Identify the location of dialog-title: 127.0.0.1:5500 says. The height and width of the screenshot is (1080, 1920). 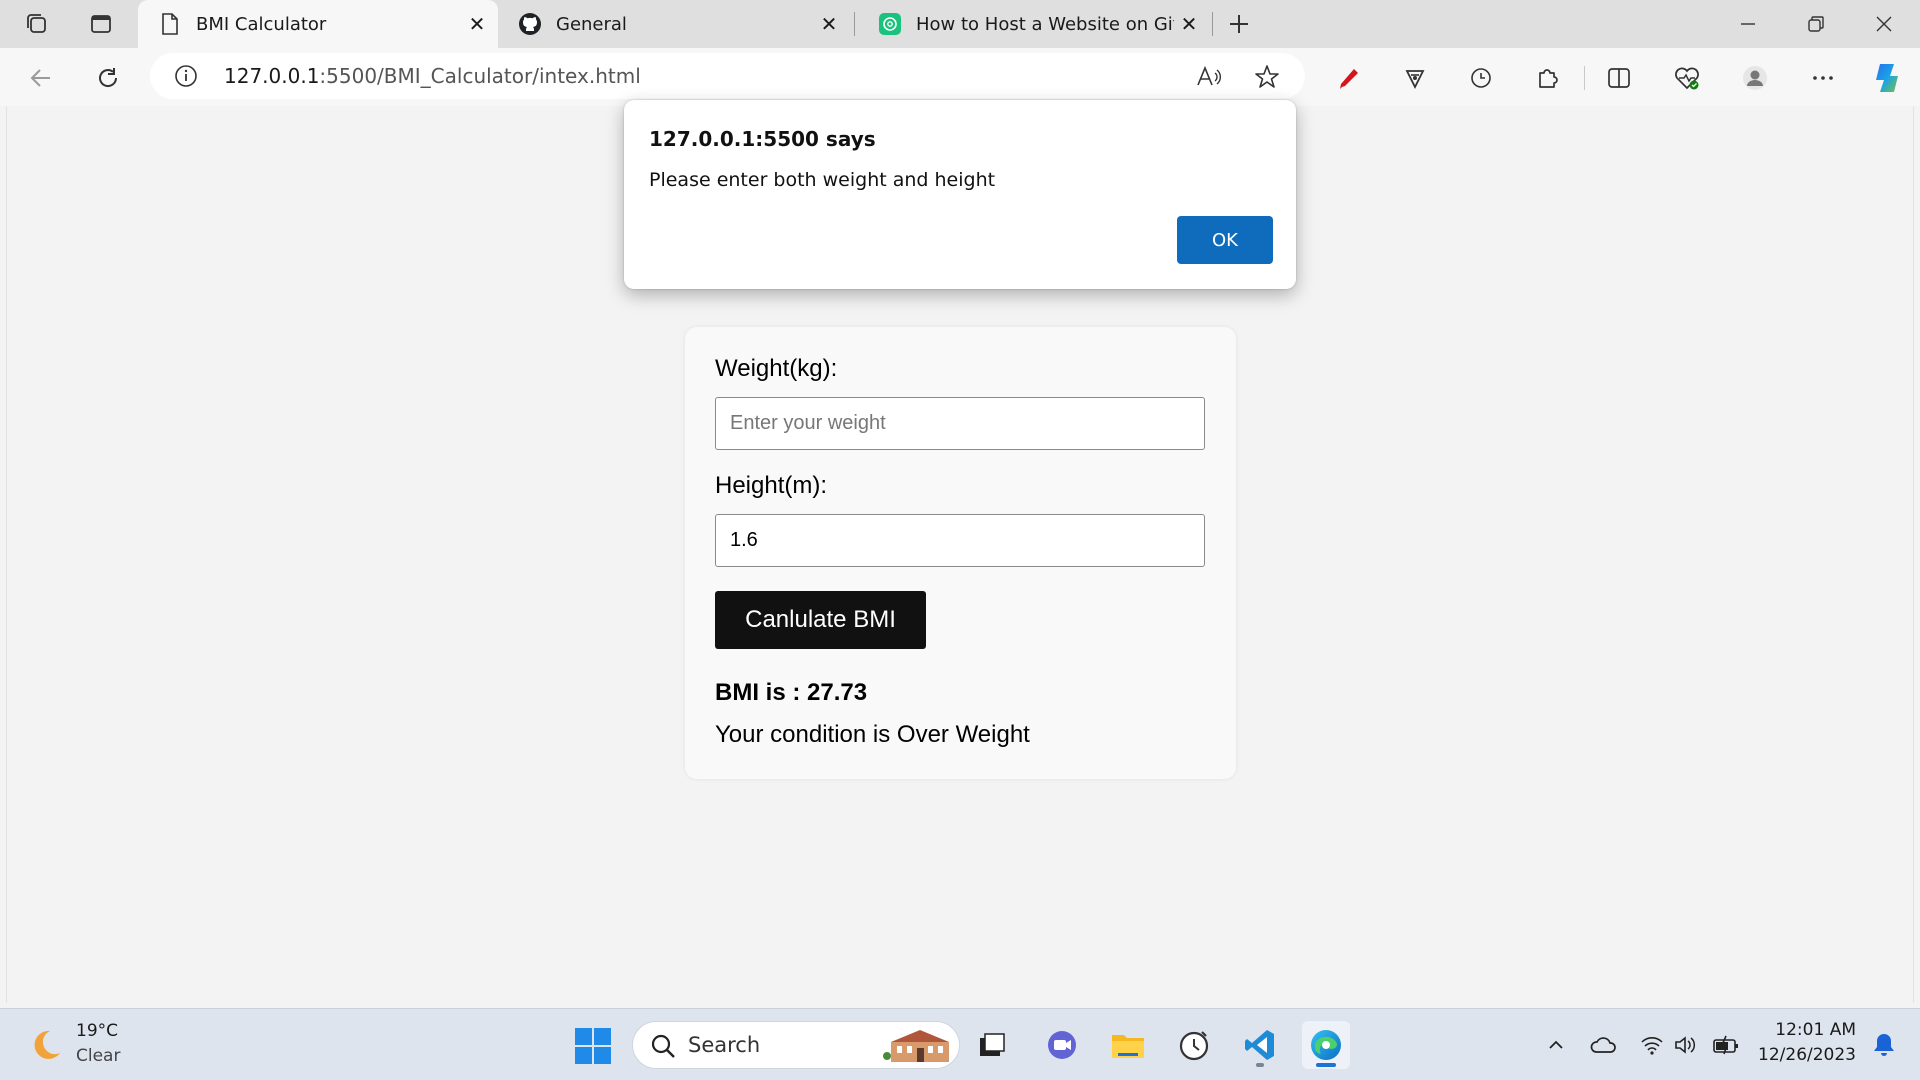
(762, 139).